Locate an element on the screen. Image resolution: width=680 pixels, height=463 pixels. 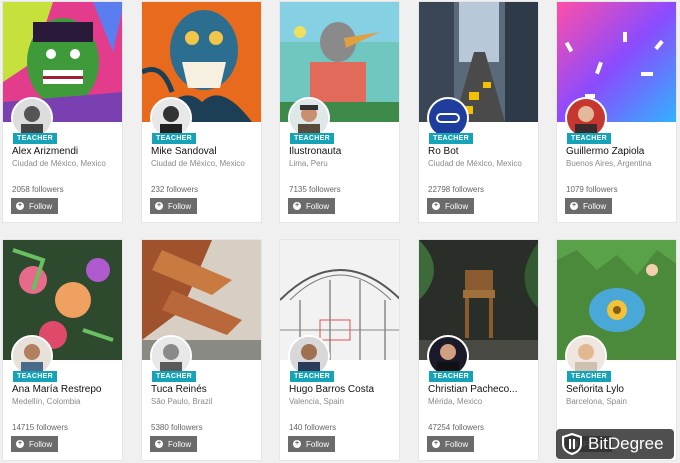
watermark-text: BitDegree is located at coordinates (626, 443).